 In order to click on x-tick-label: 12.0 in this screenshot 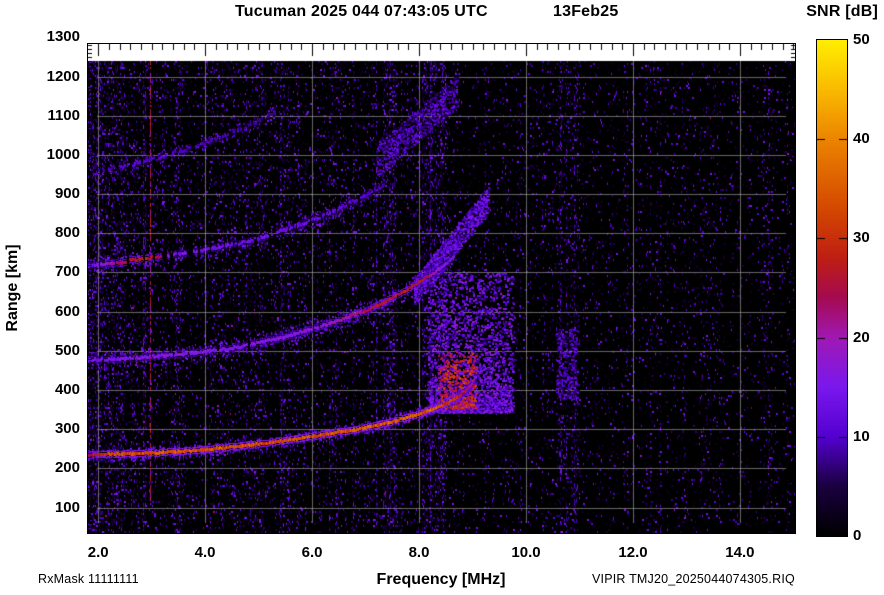, I will do `click(633, 552)`.